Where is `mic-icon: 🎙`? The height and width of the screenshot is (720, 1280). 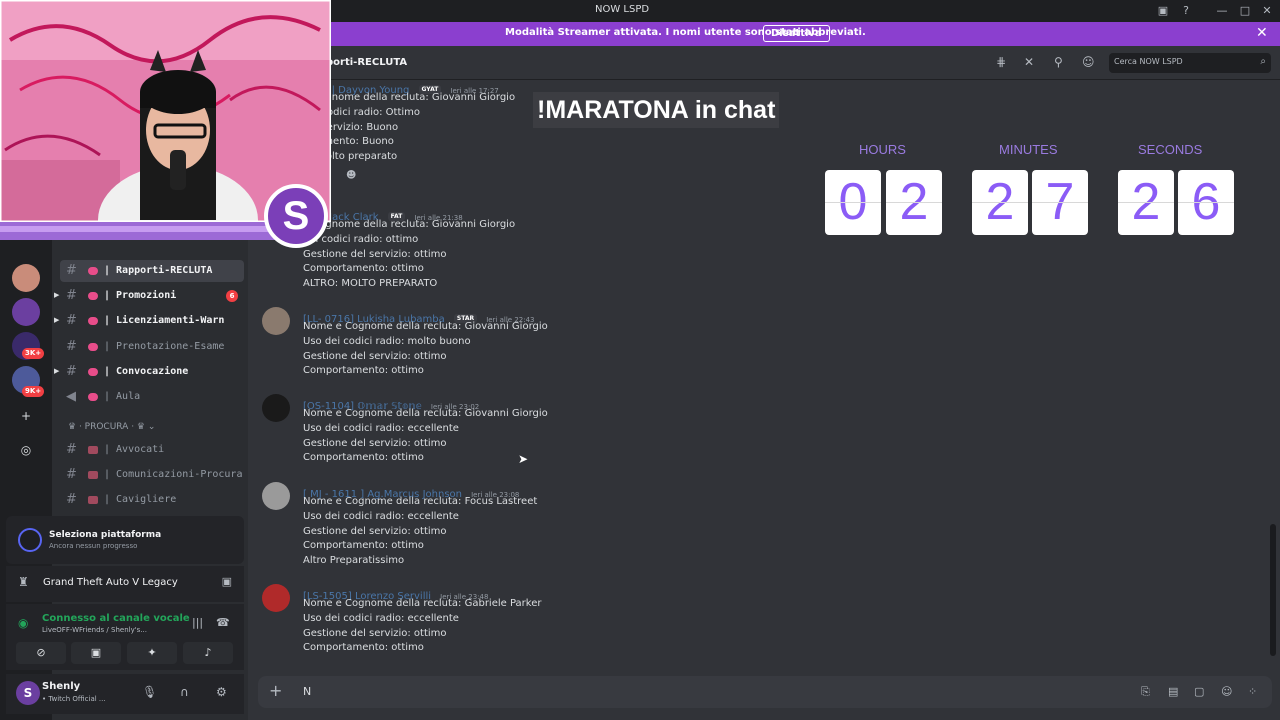
mic-icon: 🎙 is located at coordinates (149, 692).